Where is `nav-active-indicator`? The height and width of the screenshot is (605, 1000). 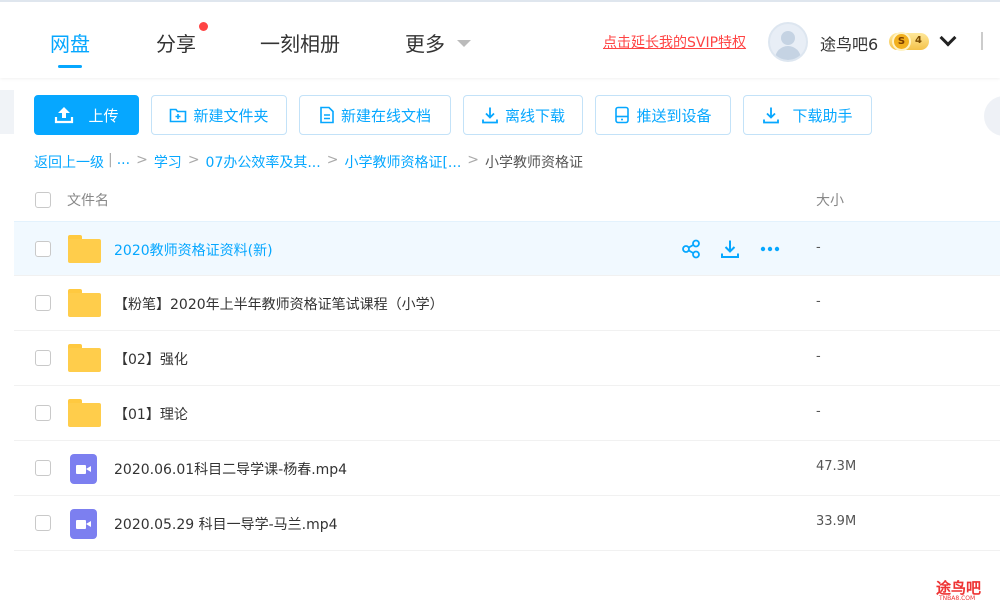 nav-active-indicator is located at coordinates (70, 66).